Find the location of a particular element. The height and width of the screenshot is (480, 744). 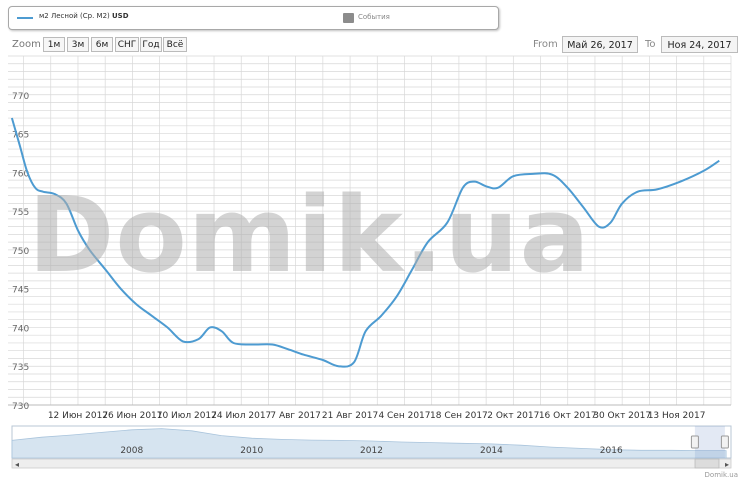

legend-events-label: События is located at coordinates (374, 17).